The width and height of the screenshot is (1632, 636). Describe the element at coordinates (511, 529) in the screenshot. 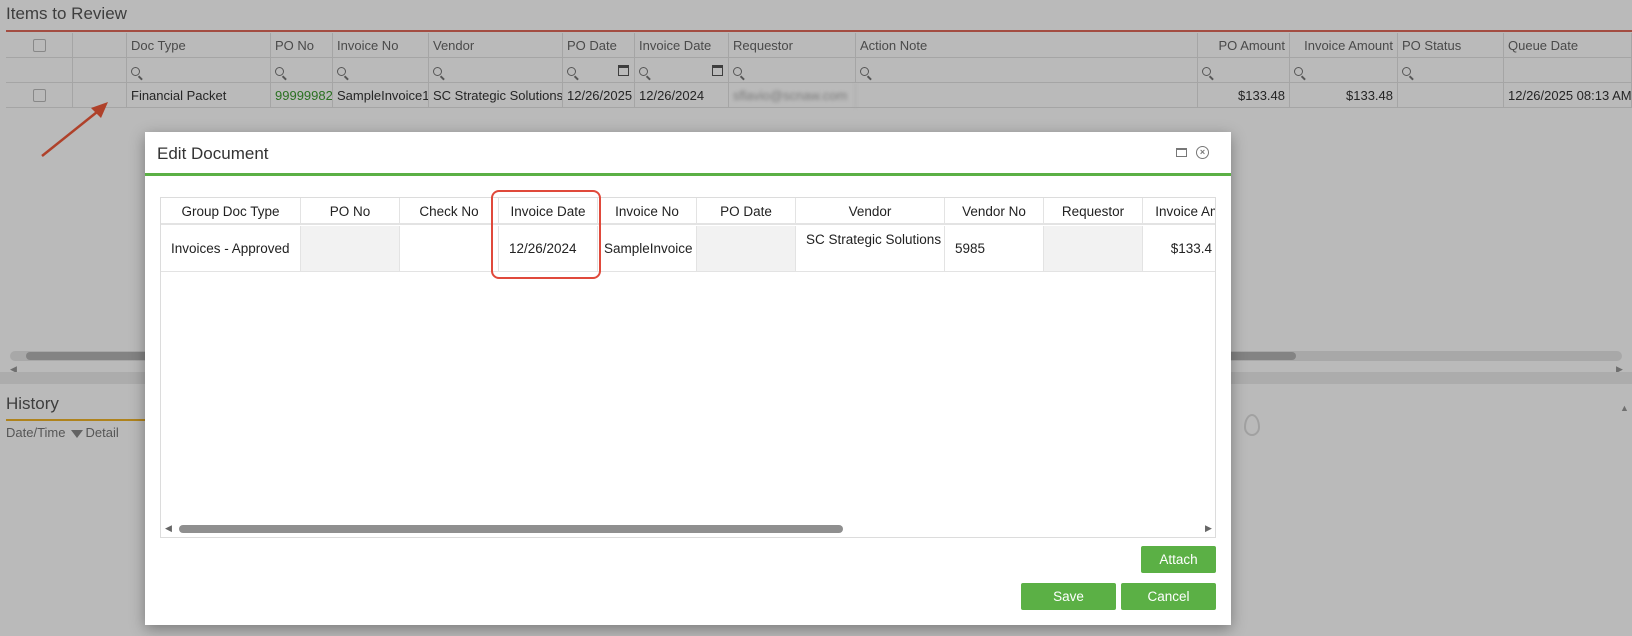

I see `scrollbar-thumb` at that location.